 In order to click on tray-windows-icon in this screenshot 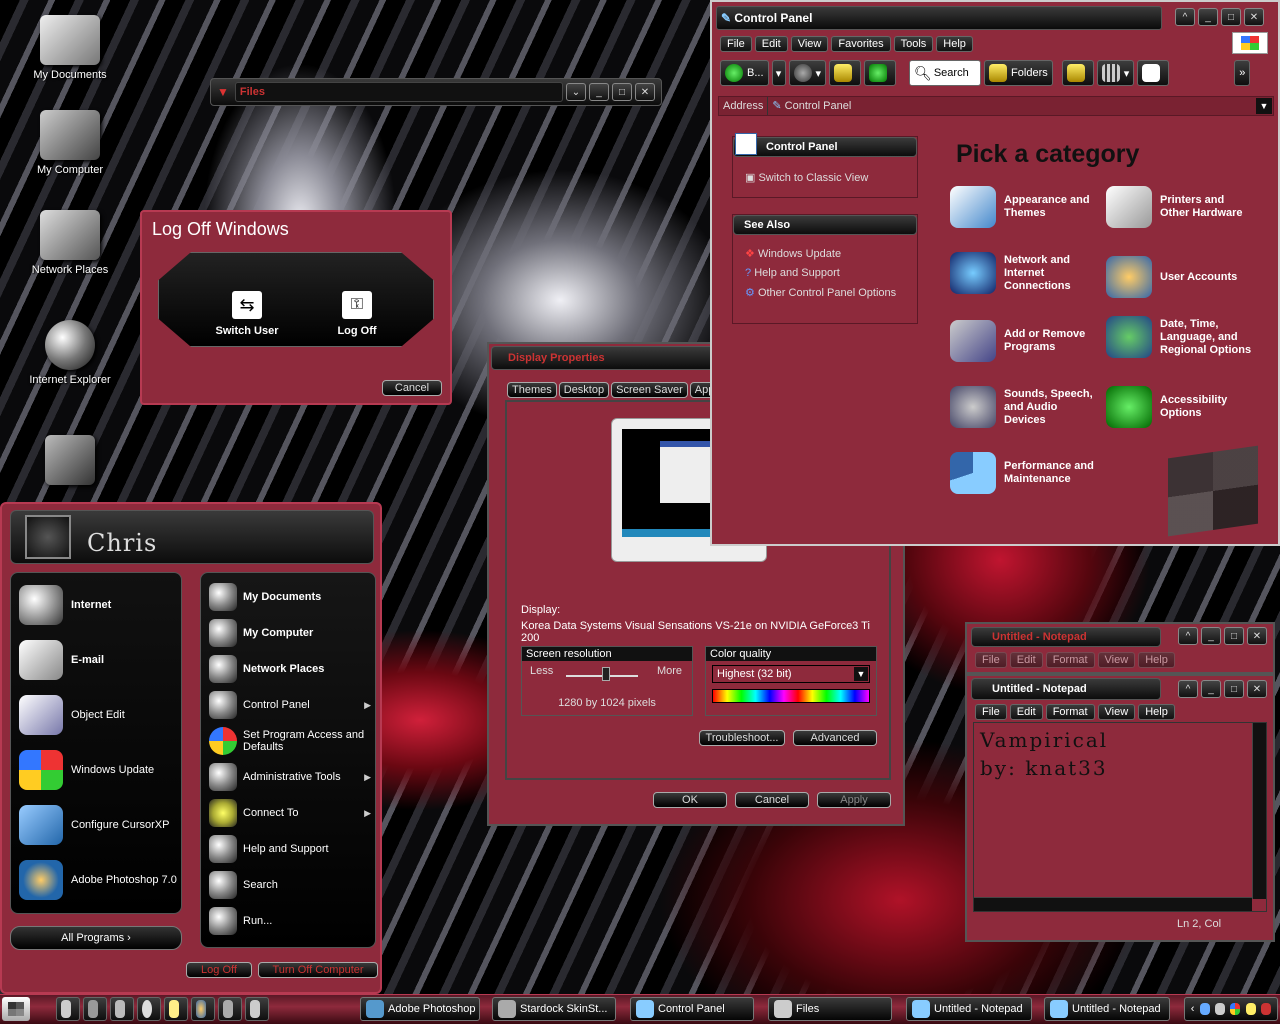, I will do `click(1235, 1009)`.